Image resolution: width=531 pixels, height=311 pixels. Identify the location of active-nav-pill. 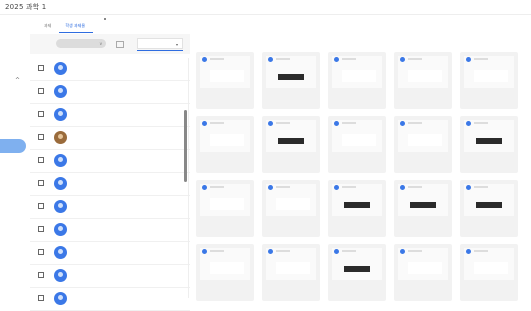
(13, 146).